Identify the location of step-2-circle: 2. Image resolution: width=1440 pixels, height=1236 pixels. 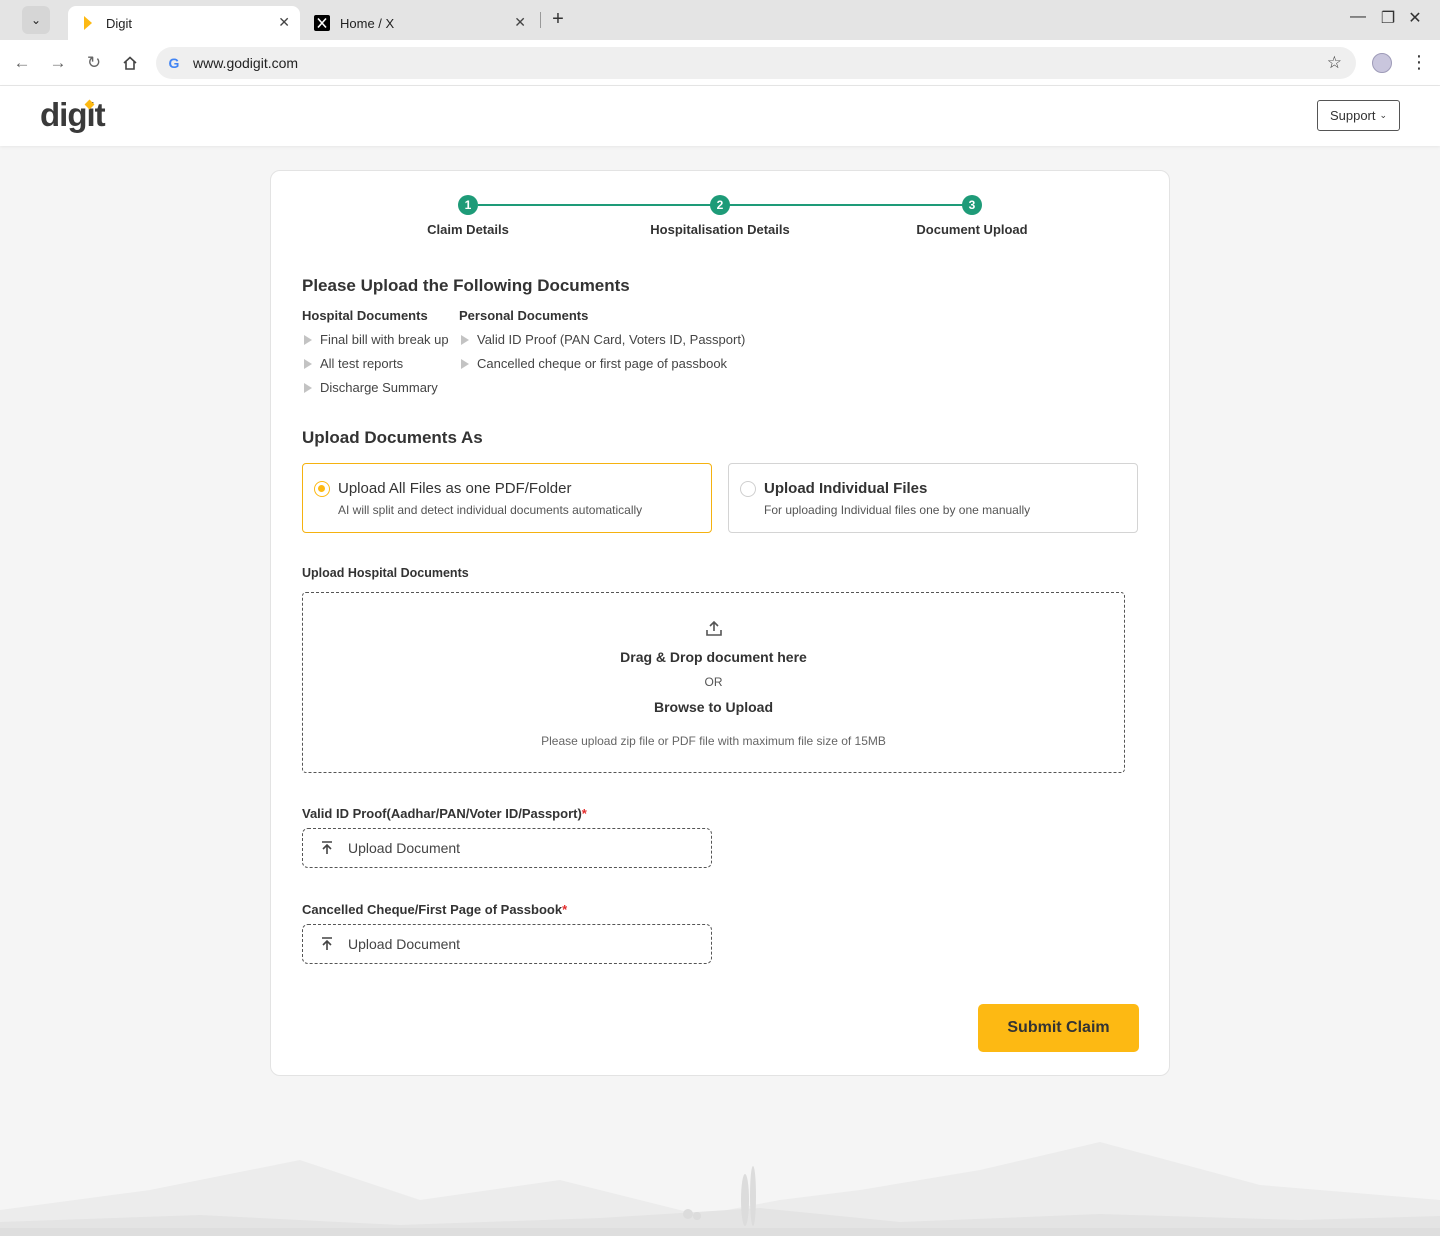
(720, 205).